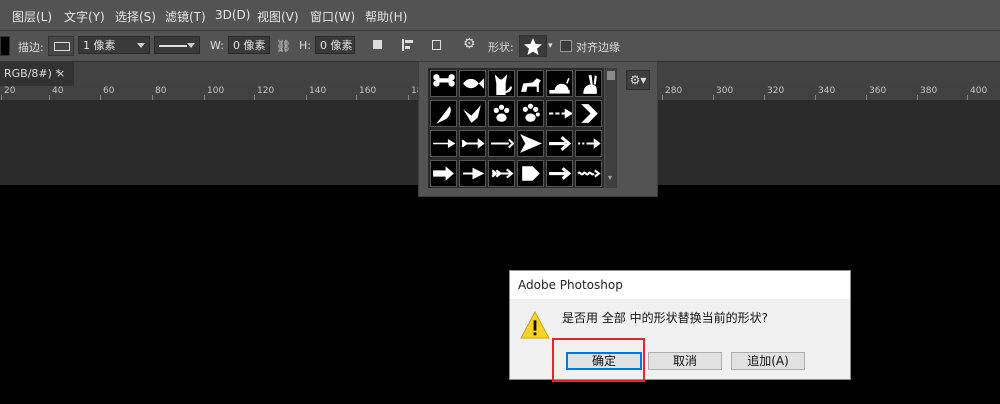  I want to click on paw-icon, so click(501, 113).